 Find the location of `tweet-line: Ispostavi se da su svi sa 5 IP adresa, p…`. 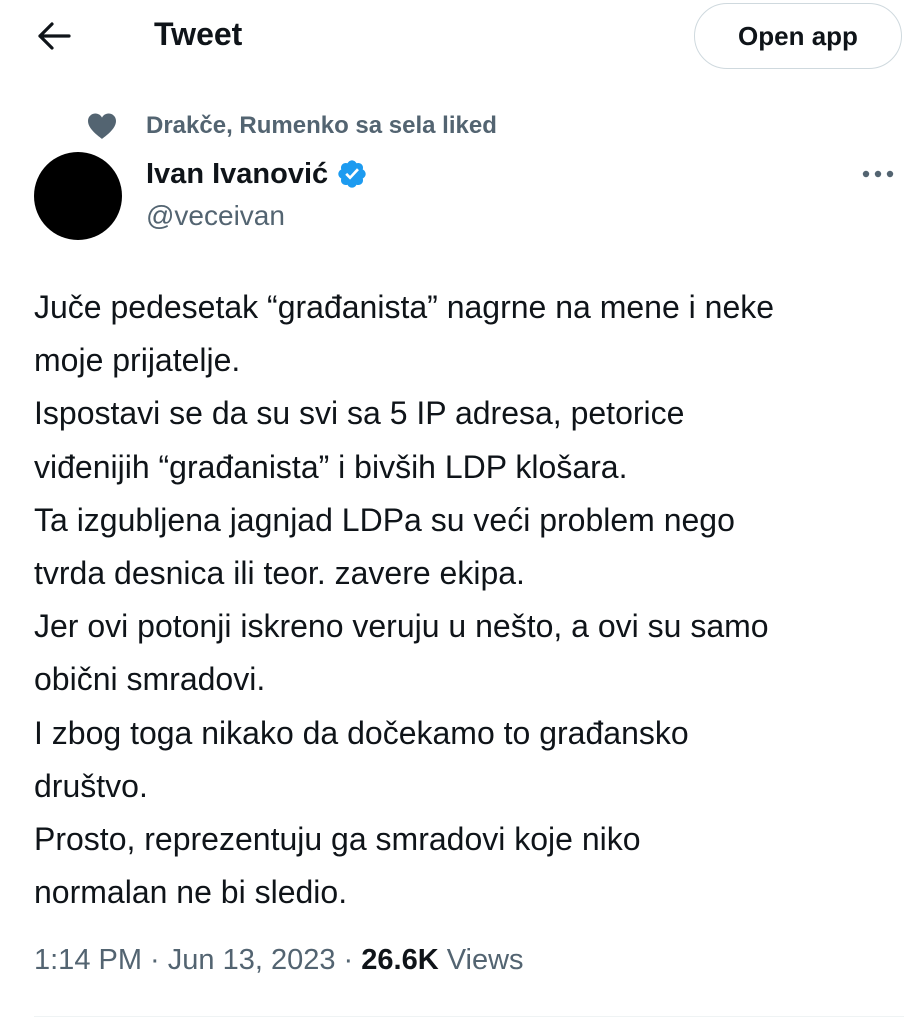

tweet-line: Ispostavi se da su svi sa 5 IP adresa, p… is located at coordinates (359, 413).